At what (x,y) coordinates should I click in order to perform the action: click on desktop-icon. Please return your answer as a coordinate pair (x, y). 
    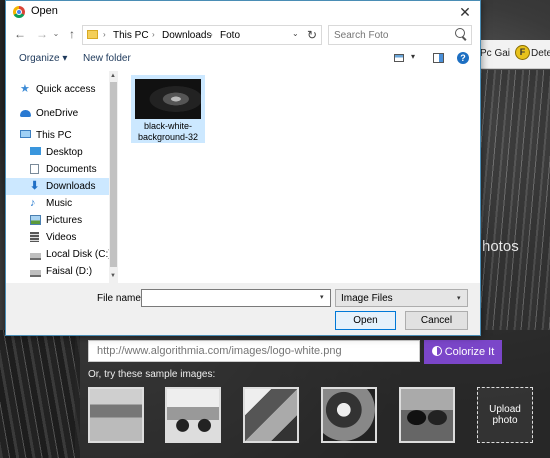
    Looking at the image, I should click on (35, 151).